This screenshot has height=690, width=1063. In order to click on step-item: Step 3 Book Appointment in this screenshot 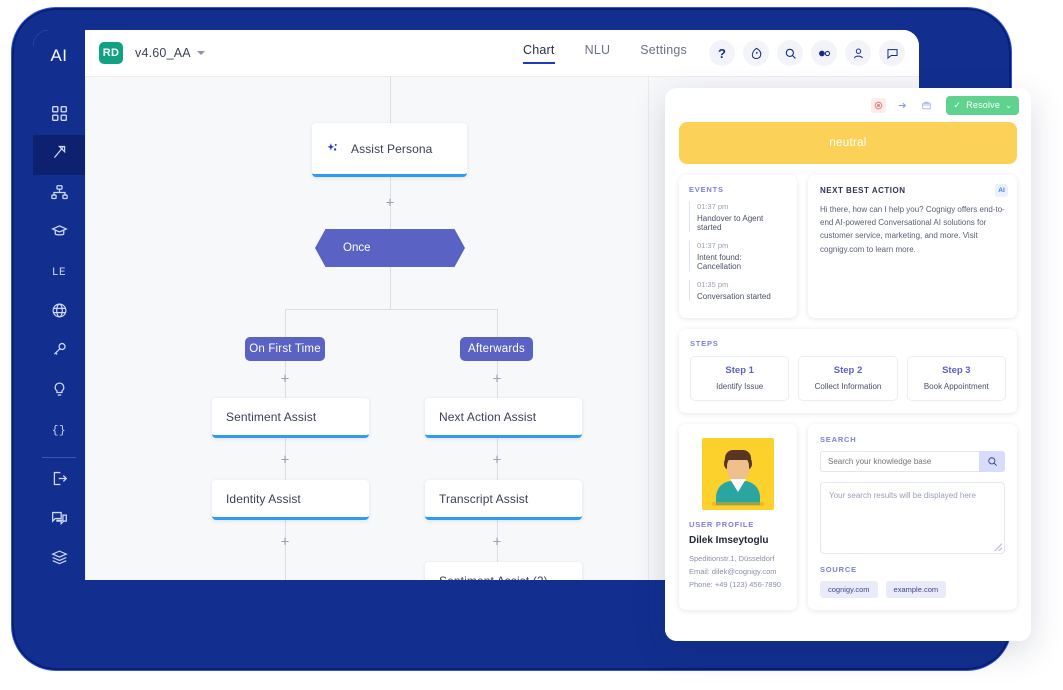, I will do `click(956, 378)`.